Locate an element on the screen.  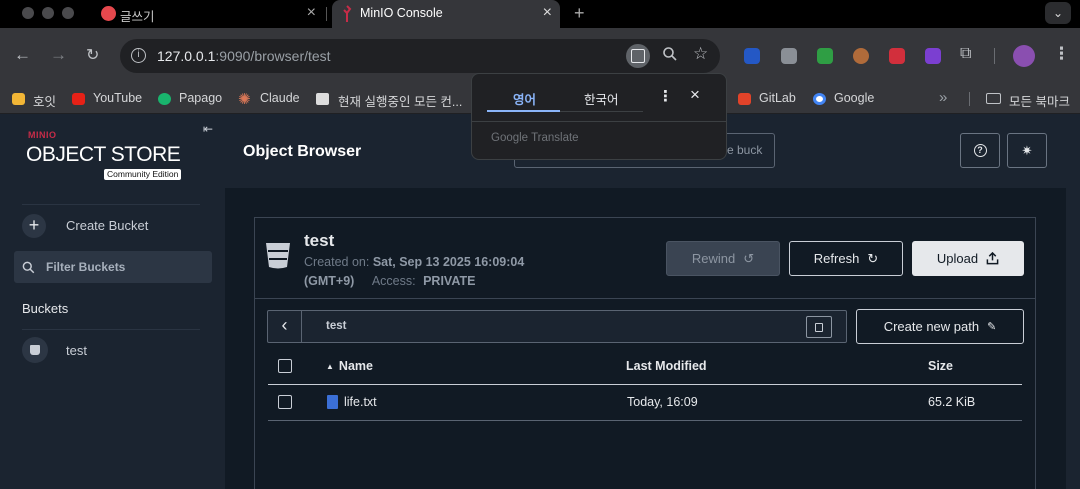
select-all-checkbox is located at coordinates (285, 366).